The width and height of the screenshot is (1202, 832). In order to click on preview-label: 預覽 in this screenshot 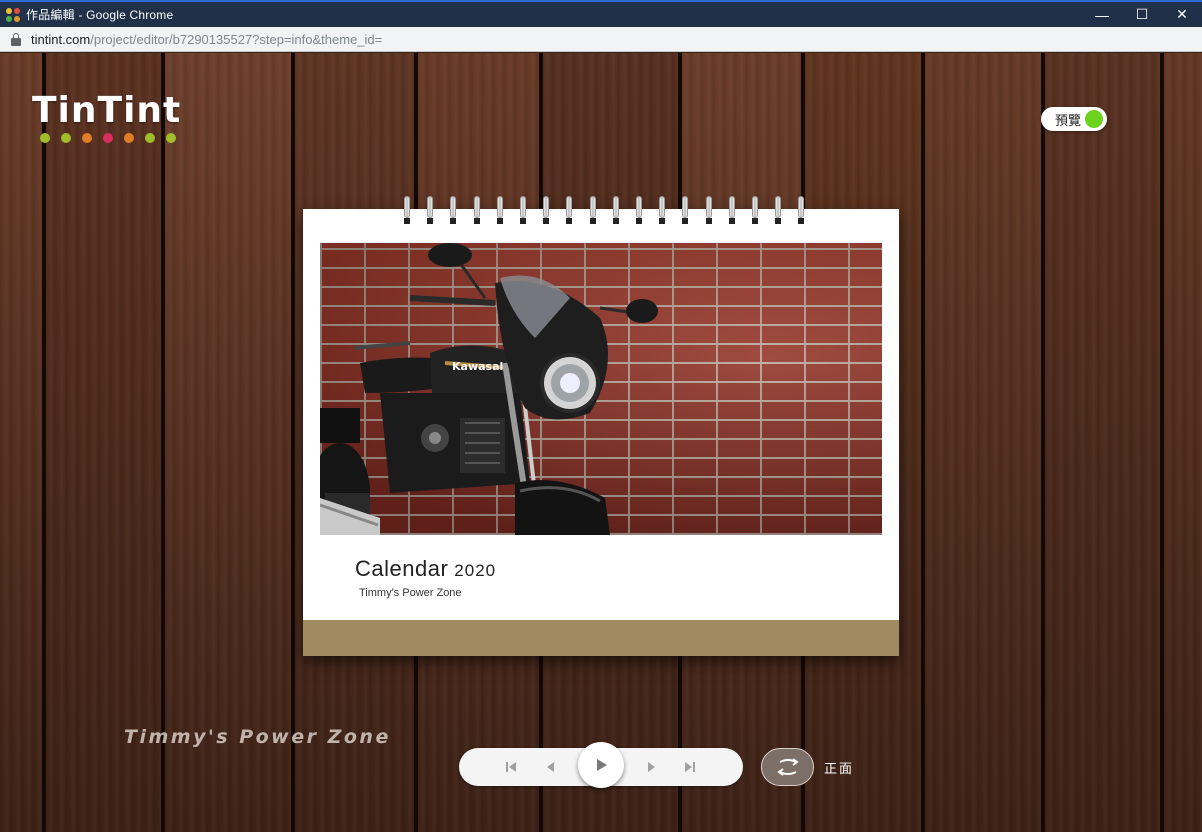, I will do `click(1068, 120)`.